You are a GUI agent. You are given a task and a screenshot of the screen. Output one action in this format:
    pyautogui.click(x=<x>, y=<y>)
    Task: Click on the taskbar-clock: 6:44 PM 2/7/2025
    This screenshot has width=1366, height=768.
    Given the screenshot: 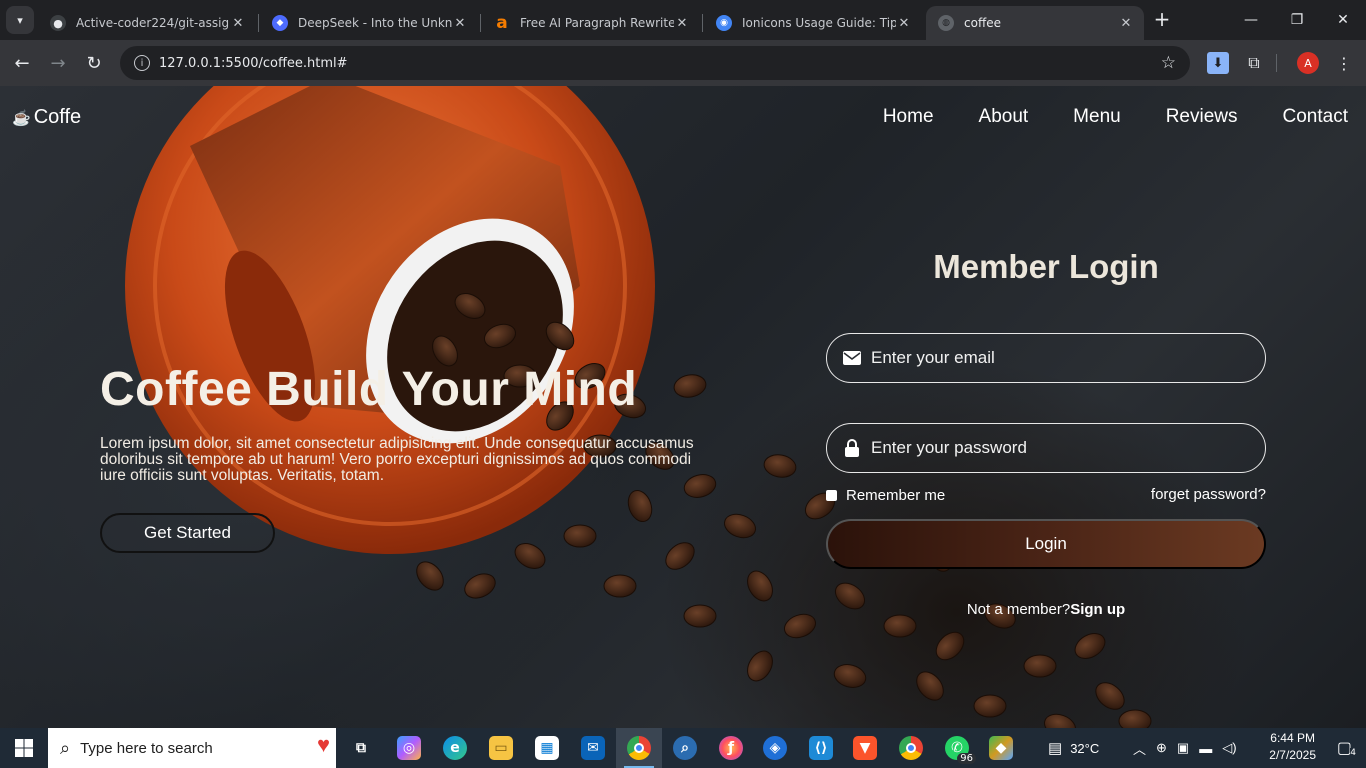 What is the action you would take?
    pyautogui.click(x=1292, y=747)
    